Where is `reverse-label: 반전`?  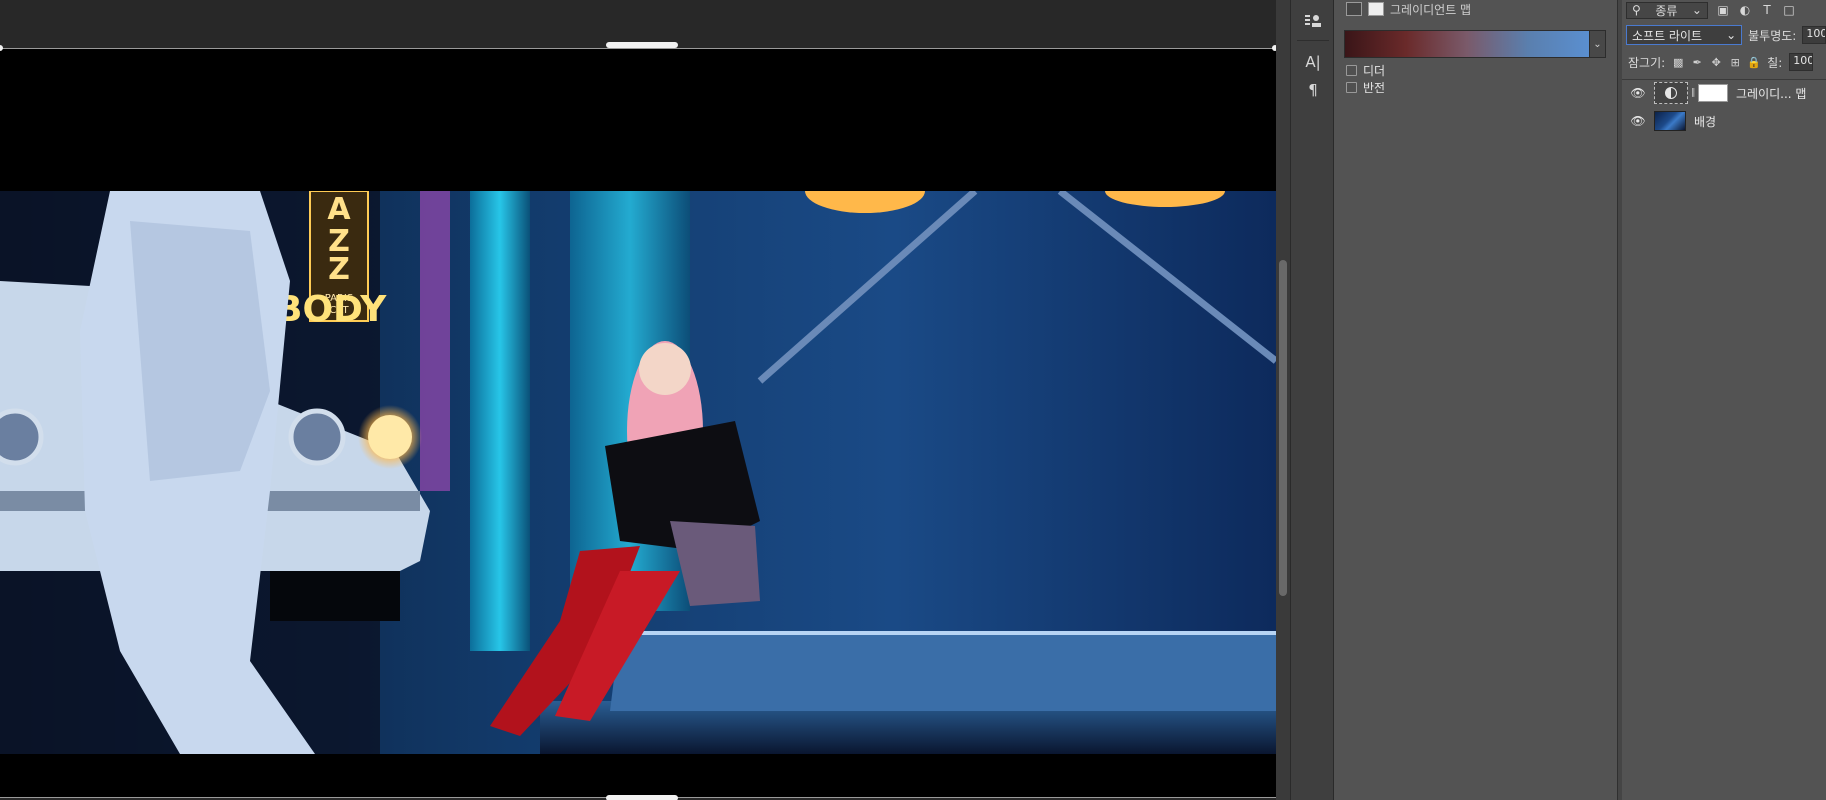 reverse-label: 반전 is located at coordinates (1374, 88).